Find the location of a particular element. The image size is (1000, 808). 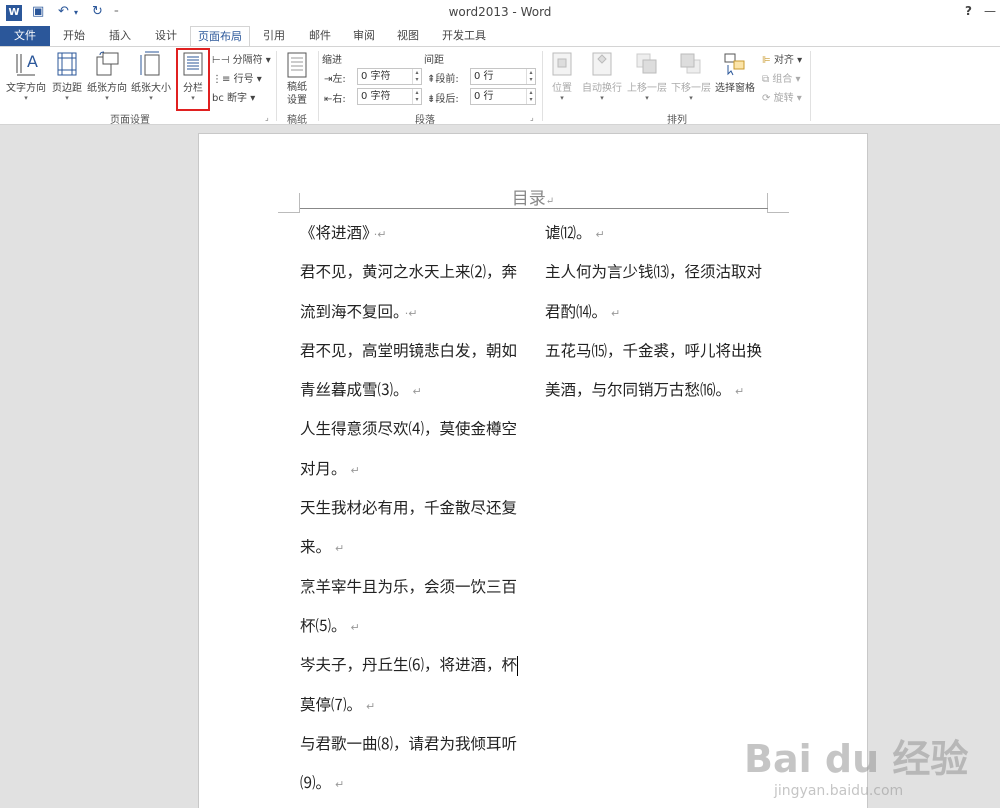

tab-developer: 开发工具 is located at coordinates (464, 36).